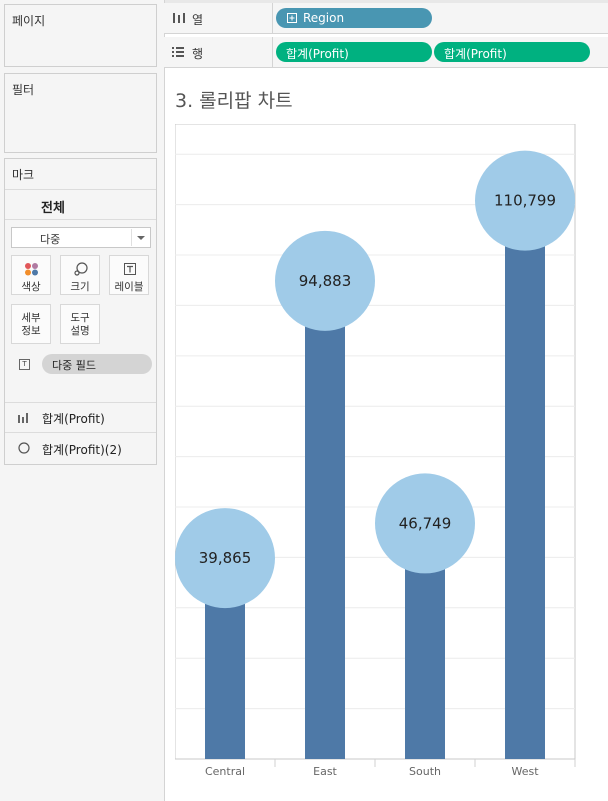  Describe the element at coordinates (80, 113) in the screenshot. I see `filters-card: 필터` at that location.